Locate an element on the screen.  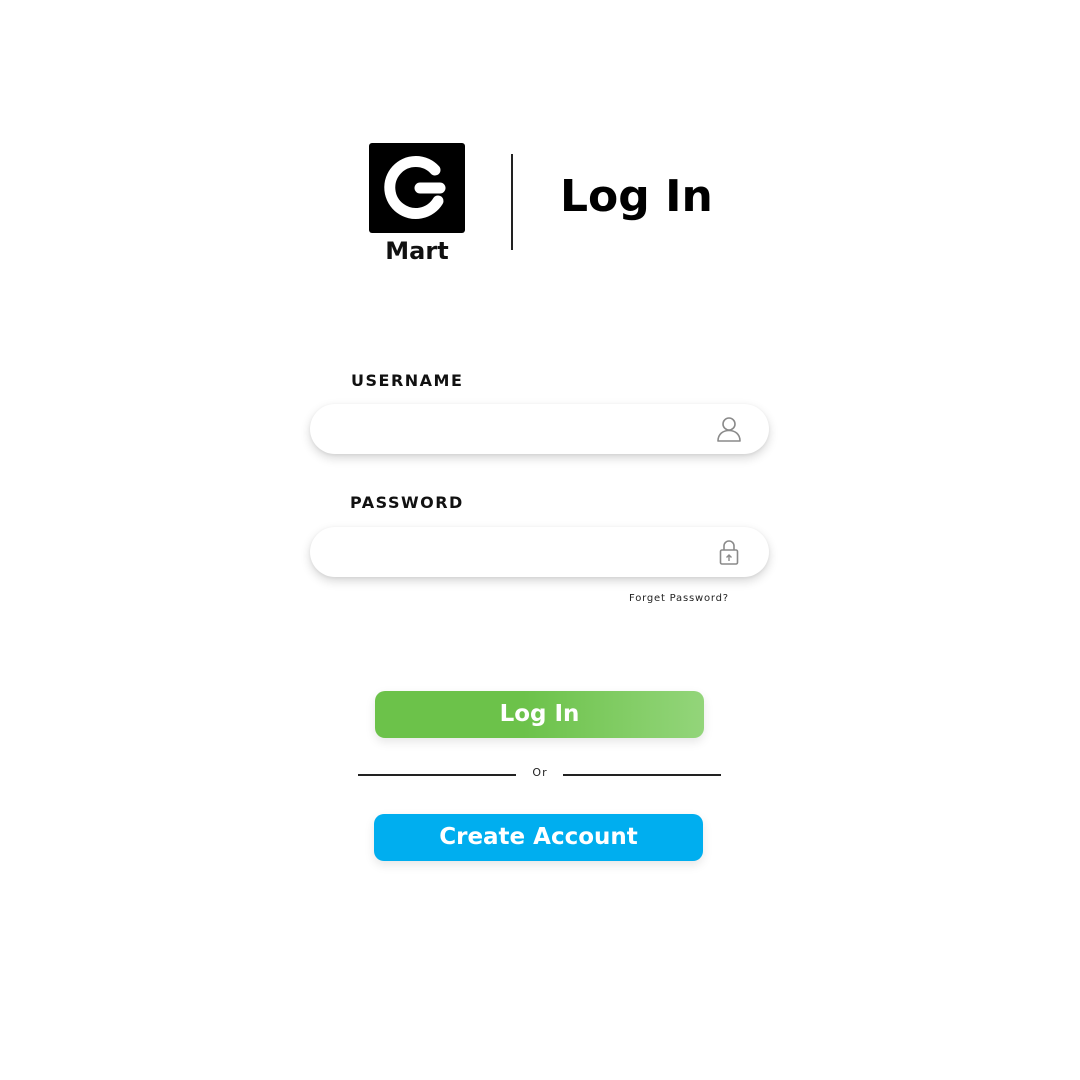
login-button: Log In is located at coordinates (539, 714).